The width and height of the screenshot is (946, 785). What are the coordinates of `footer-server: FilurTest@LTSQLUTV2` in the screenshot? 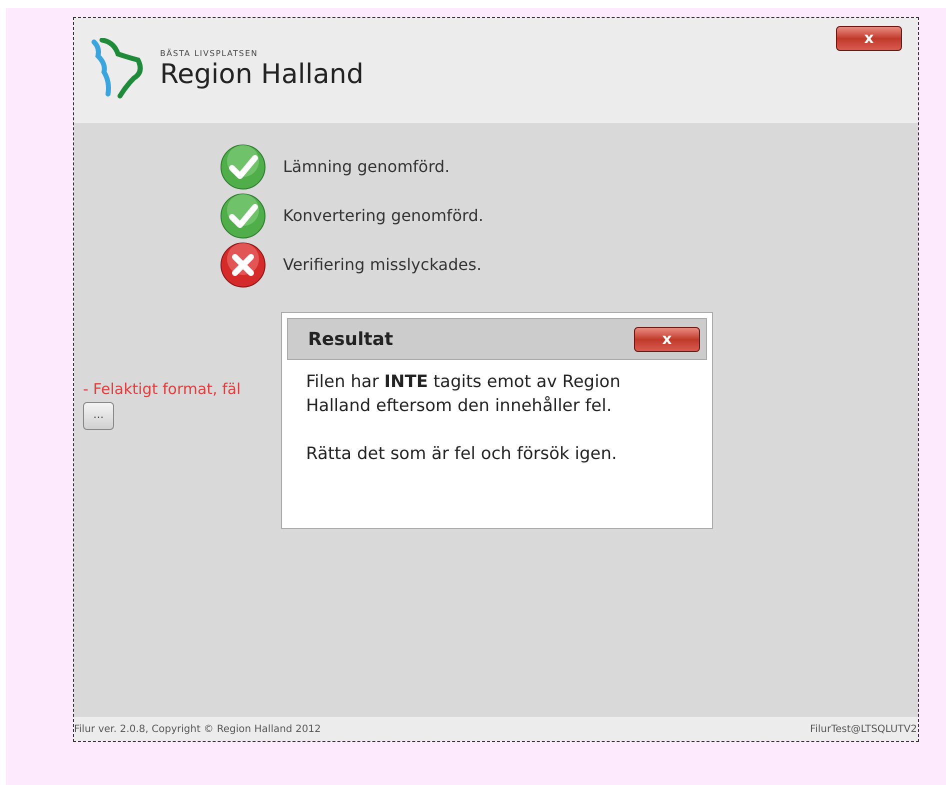 It's located at (863, 729).